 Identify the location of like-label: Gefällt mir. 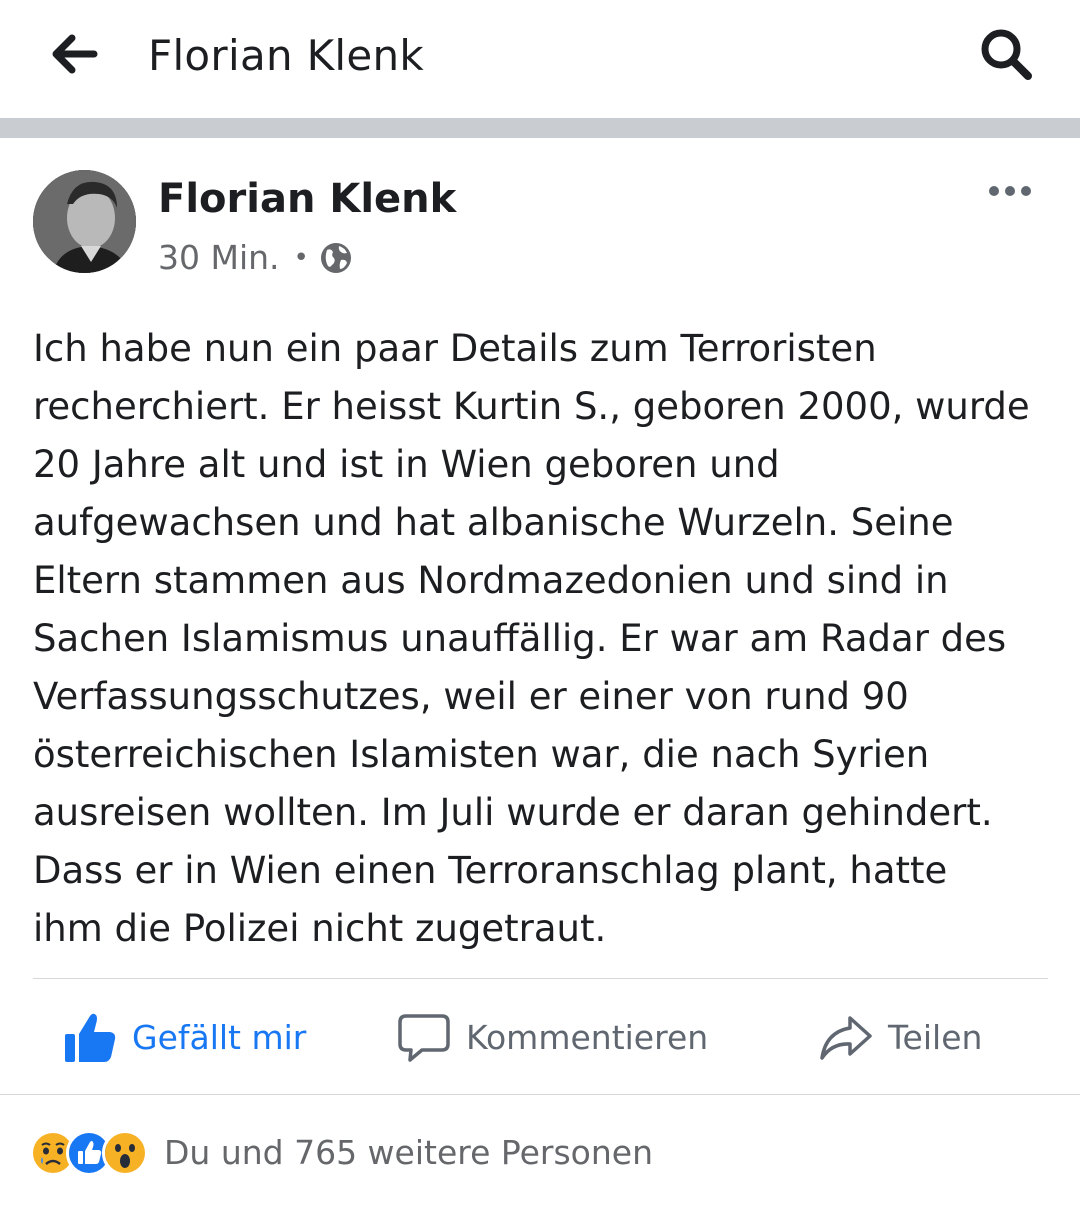
(219, 1037).